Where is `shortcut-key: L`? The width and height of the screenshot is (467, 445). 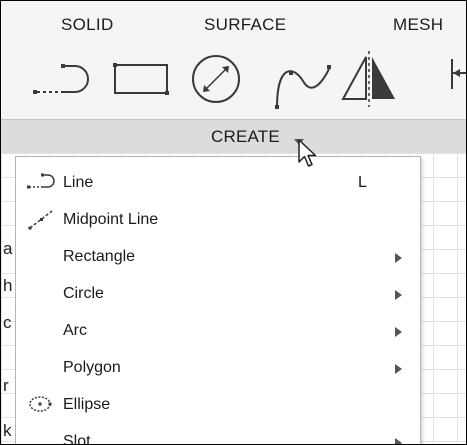 shortcut-key: L is located at coordinates (362, 182).